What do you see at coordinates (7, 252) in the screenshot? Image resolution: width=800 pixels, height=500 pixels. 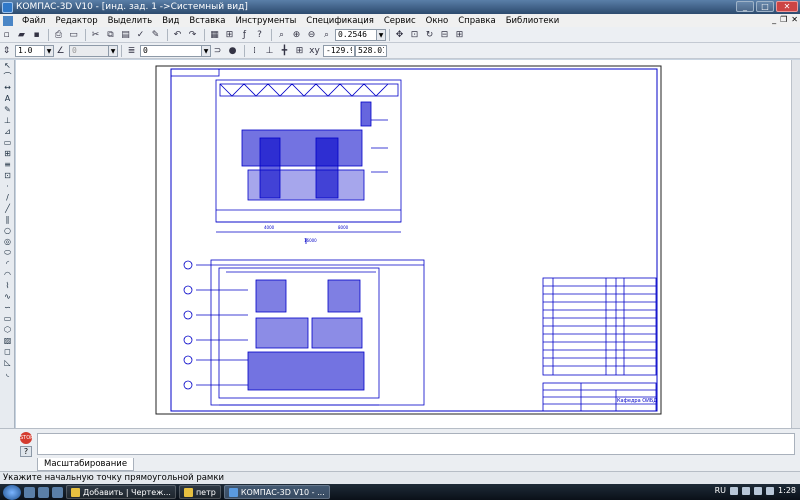 I see `ellipse-icon: ⬭` at bounding box center [7, 252].